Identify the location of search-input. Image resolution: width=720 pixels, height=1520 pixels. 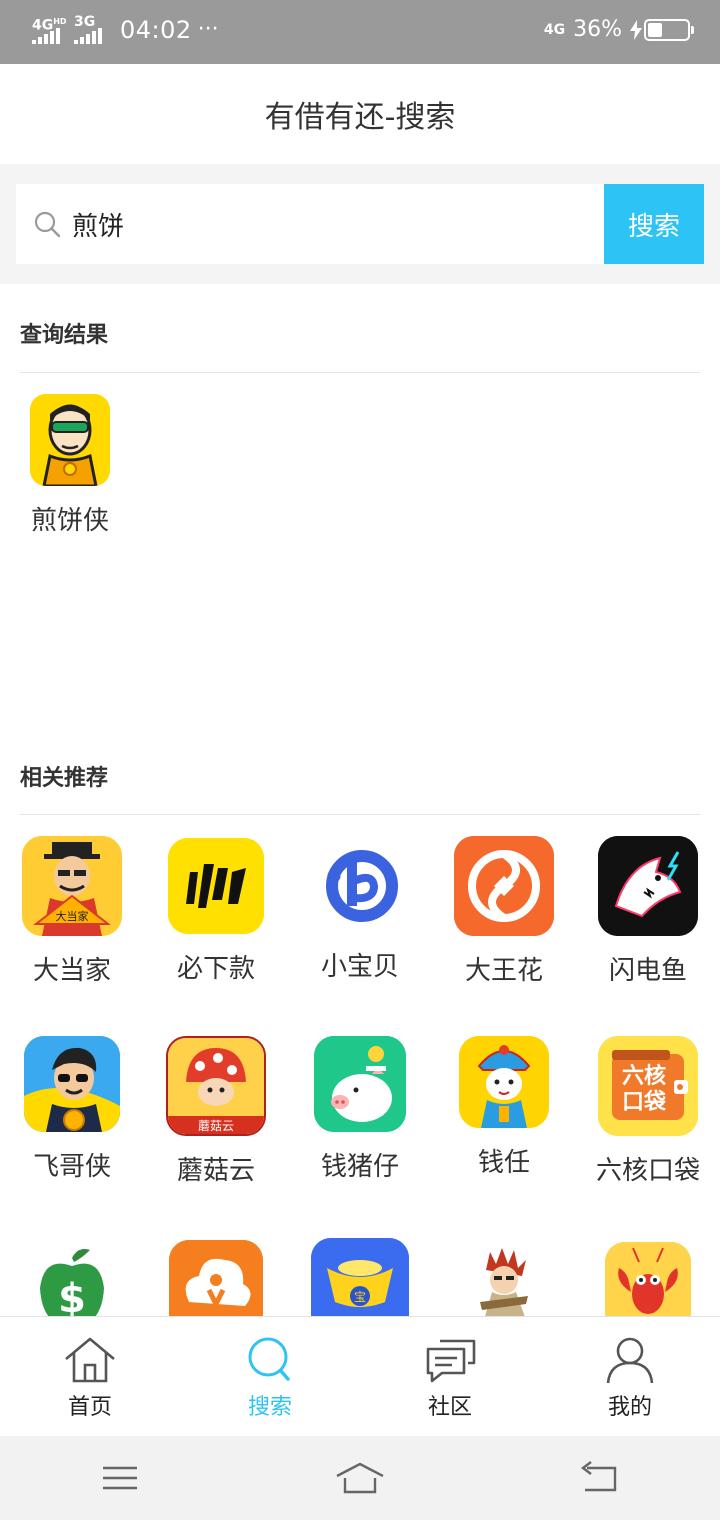
(312, 224).